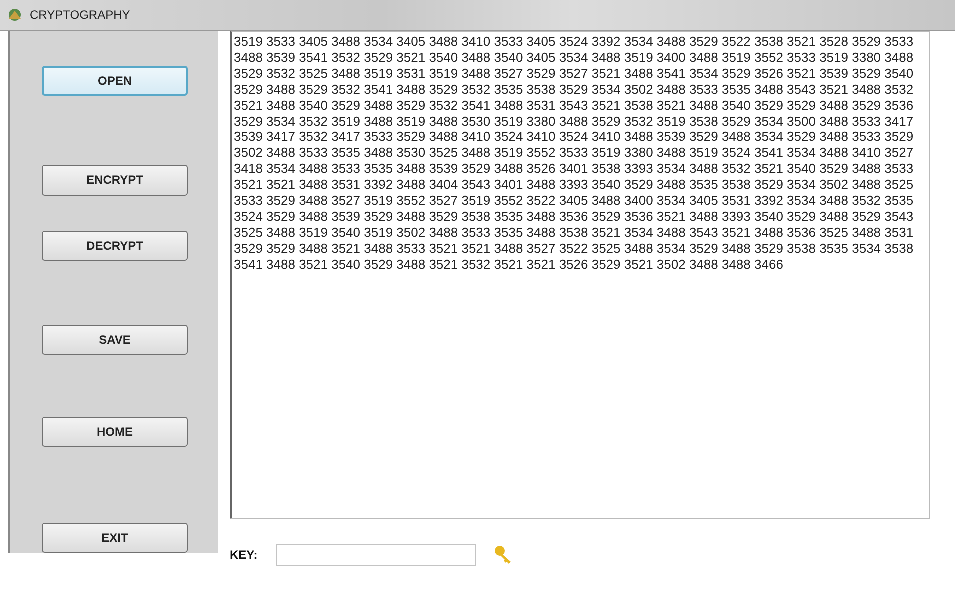 This screenshot has width=955, height=590. What do you see at coordinates (574, 153) in the screenshot?
I see `output-line: 3502 3488 3533 3535 3488 3530 3525 3488 3519 3552 3533 3519 3380 3488 3519 3524 3541 3534 3488 3410 3527` at bounding box center [574, 153].